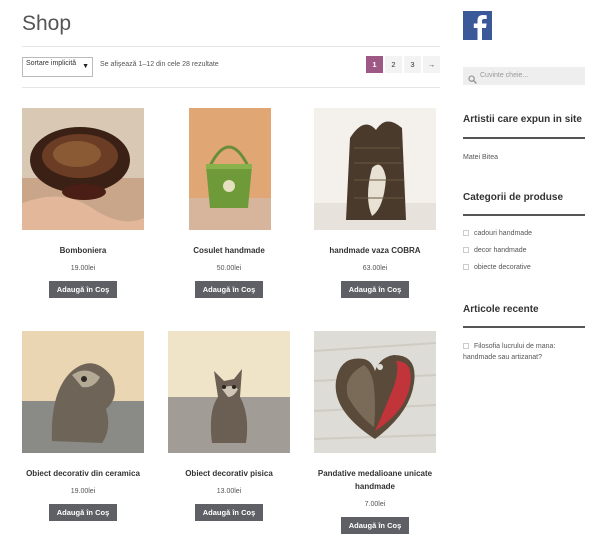 The width and height of the screenshot is (600, 553). What do you see at coordinates (477, 25) in the screenshot?
I see `facebook-icon` at bounding box center [477, 25].